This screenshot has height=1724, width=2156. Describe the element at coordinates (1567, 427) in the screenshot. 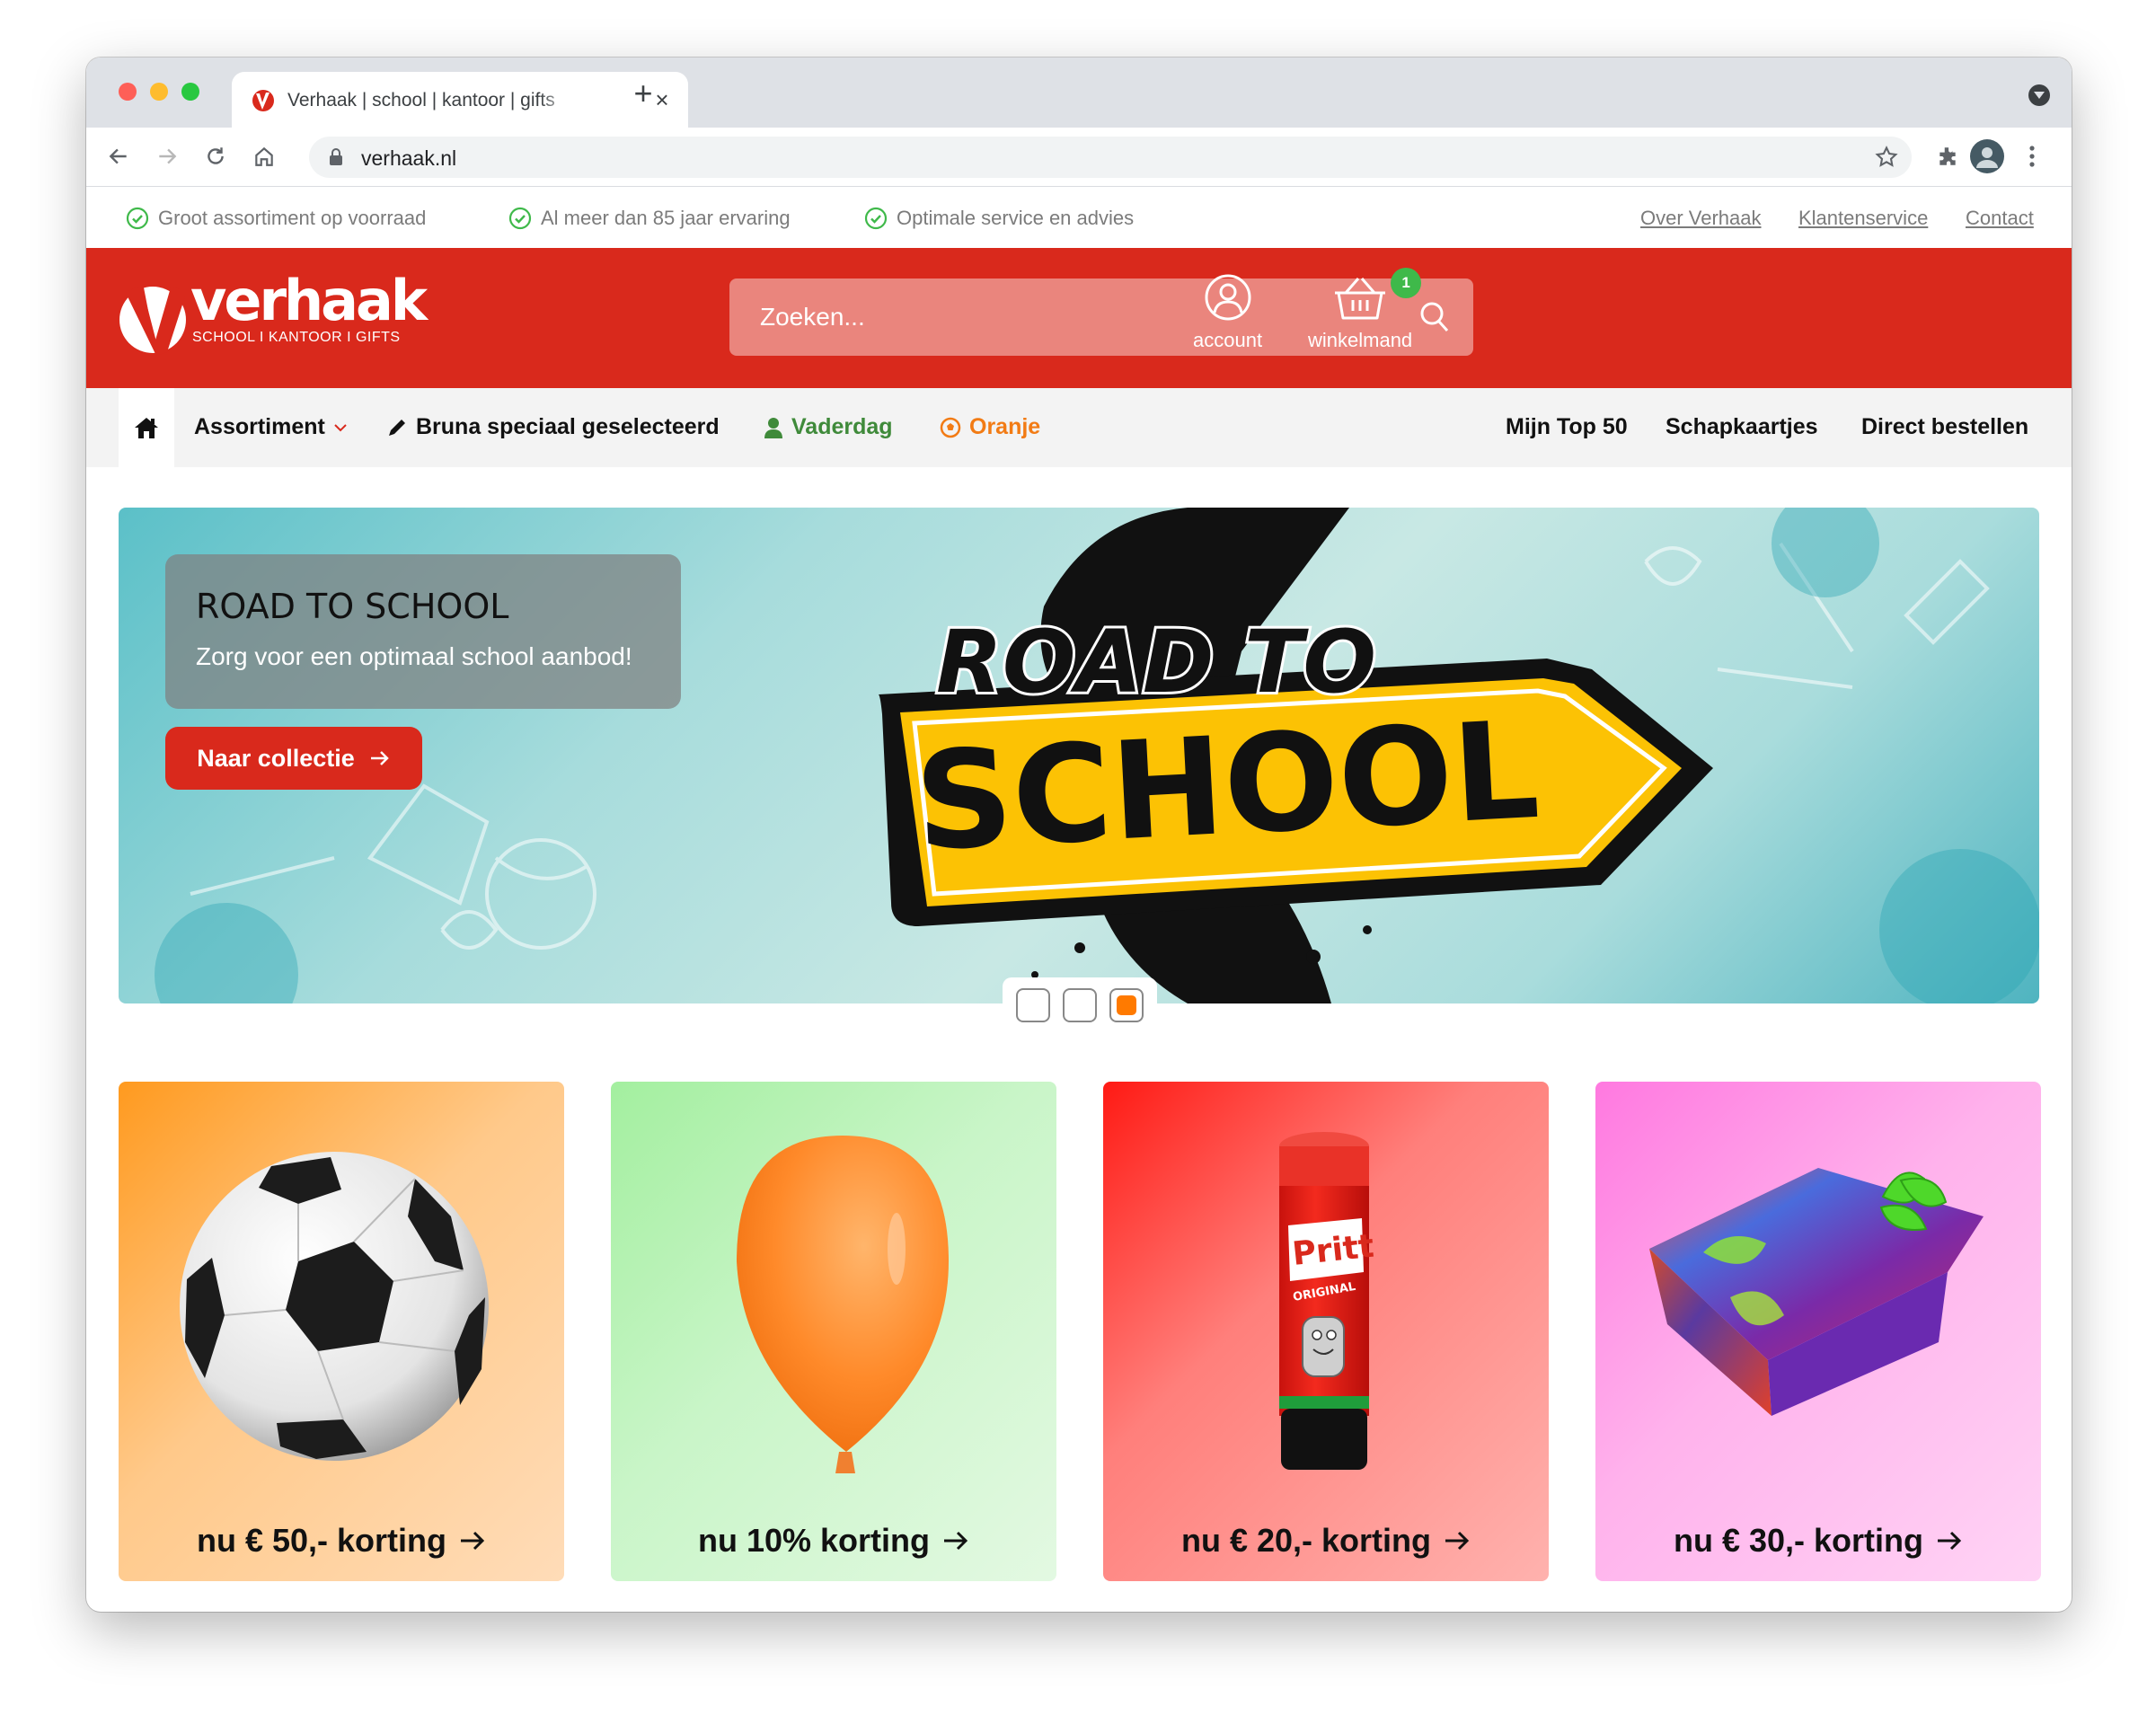

I see `nav-item-mijn-top-50: Mijn Top 50` at that location.